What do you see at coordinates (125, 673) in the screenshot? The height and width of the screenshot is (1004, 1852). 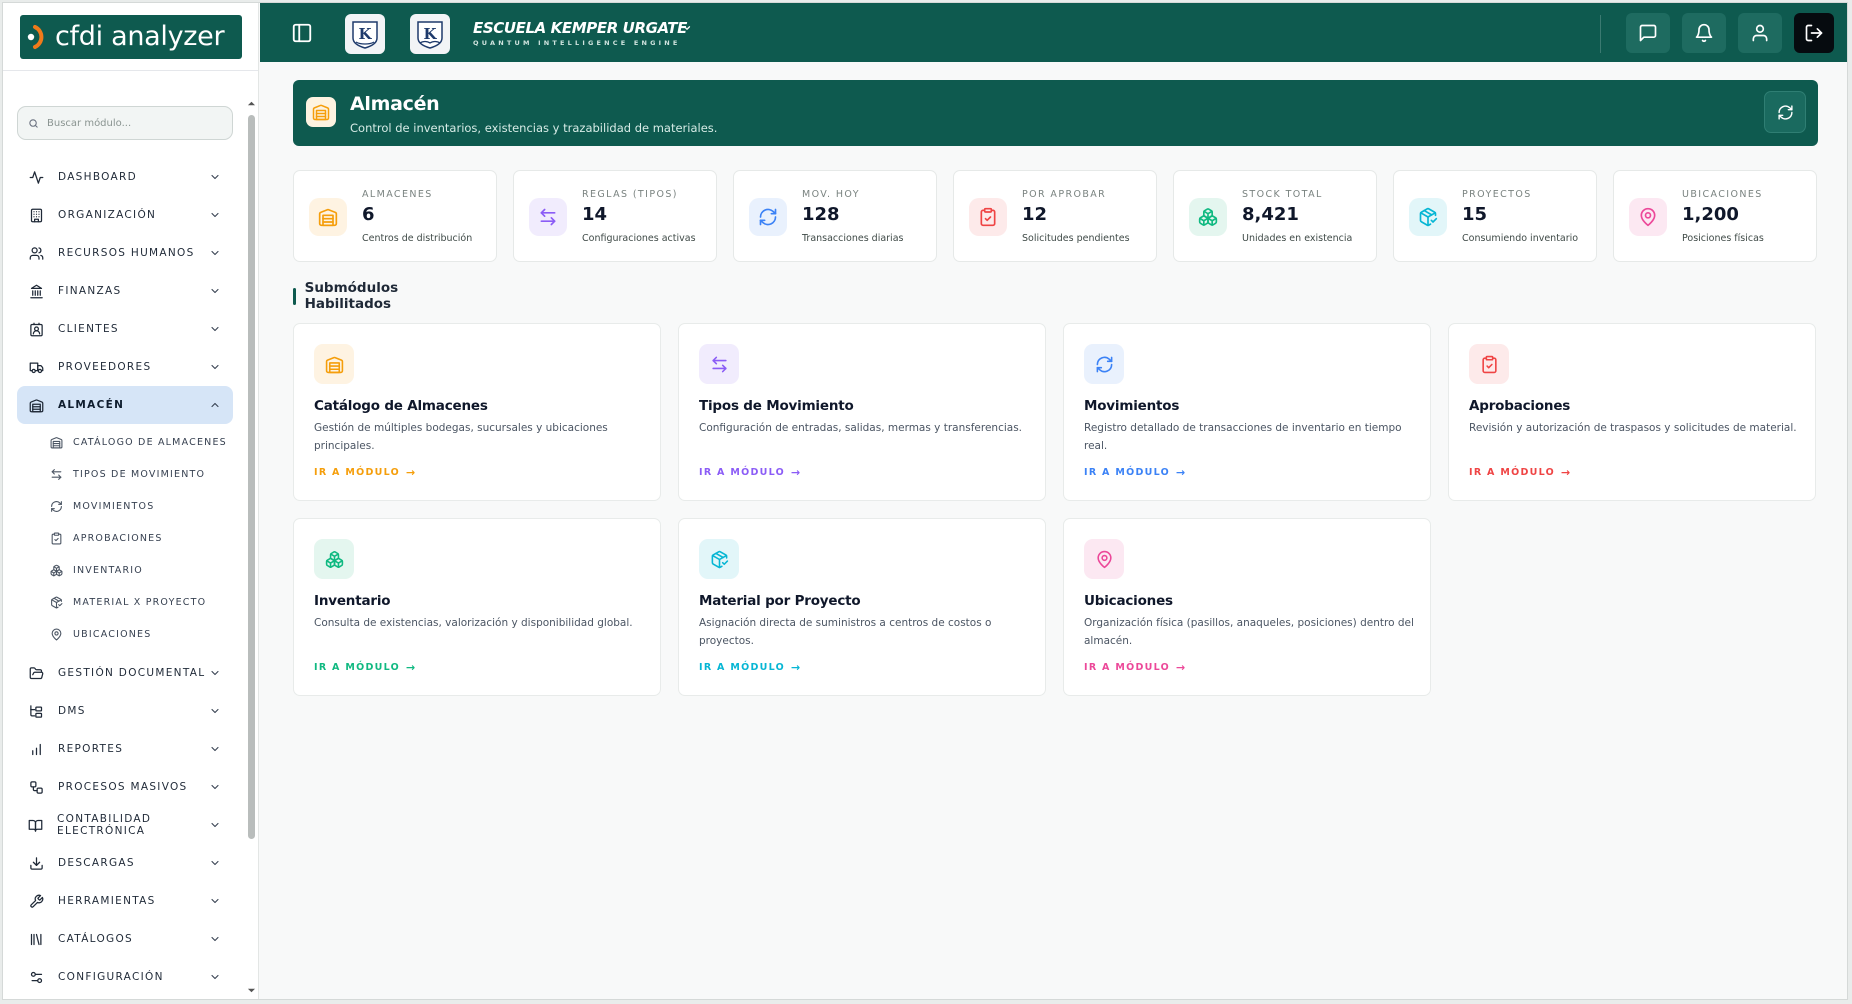 I see `sidebar-item-gestion-documental: GESTIÓN DOCUMENTAL` at bounding box center [125, 673].